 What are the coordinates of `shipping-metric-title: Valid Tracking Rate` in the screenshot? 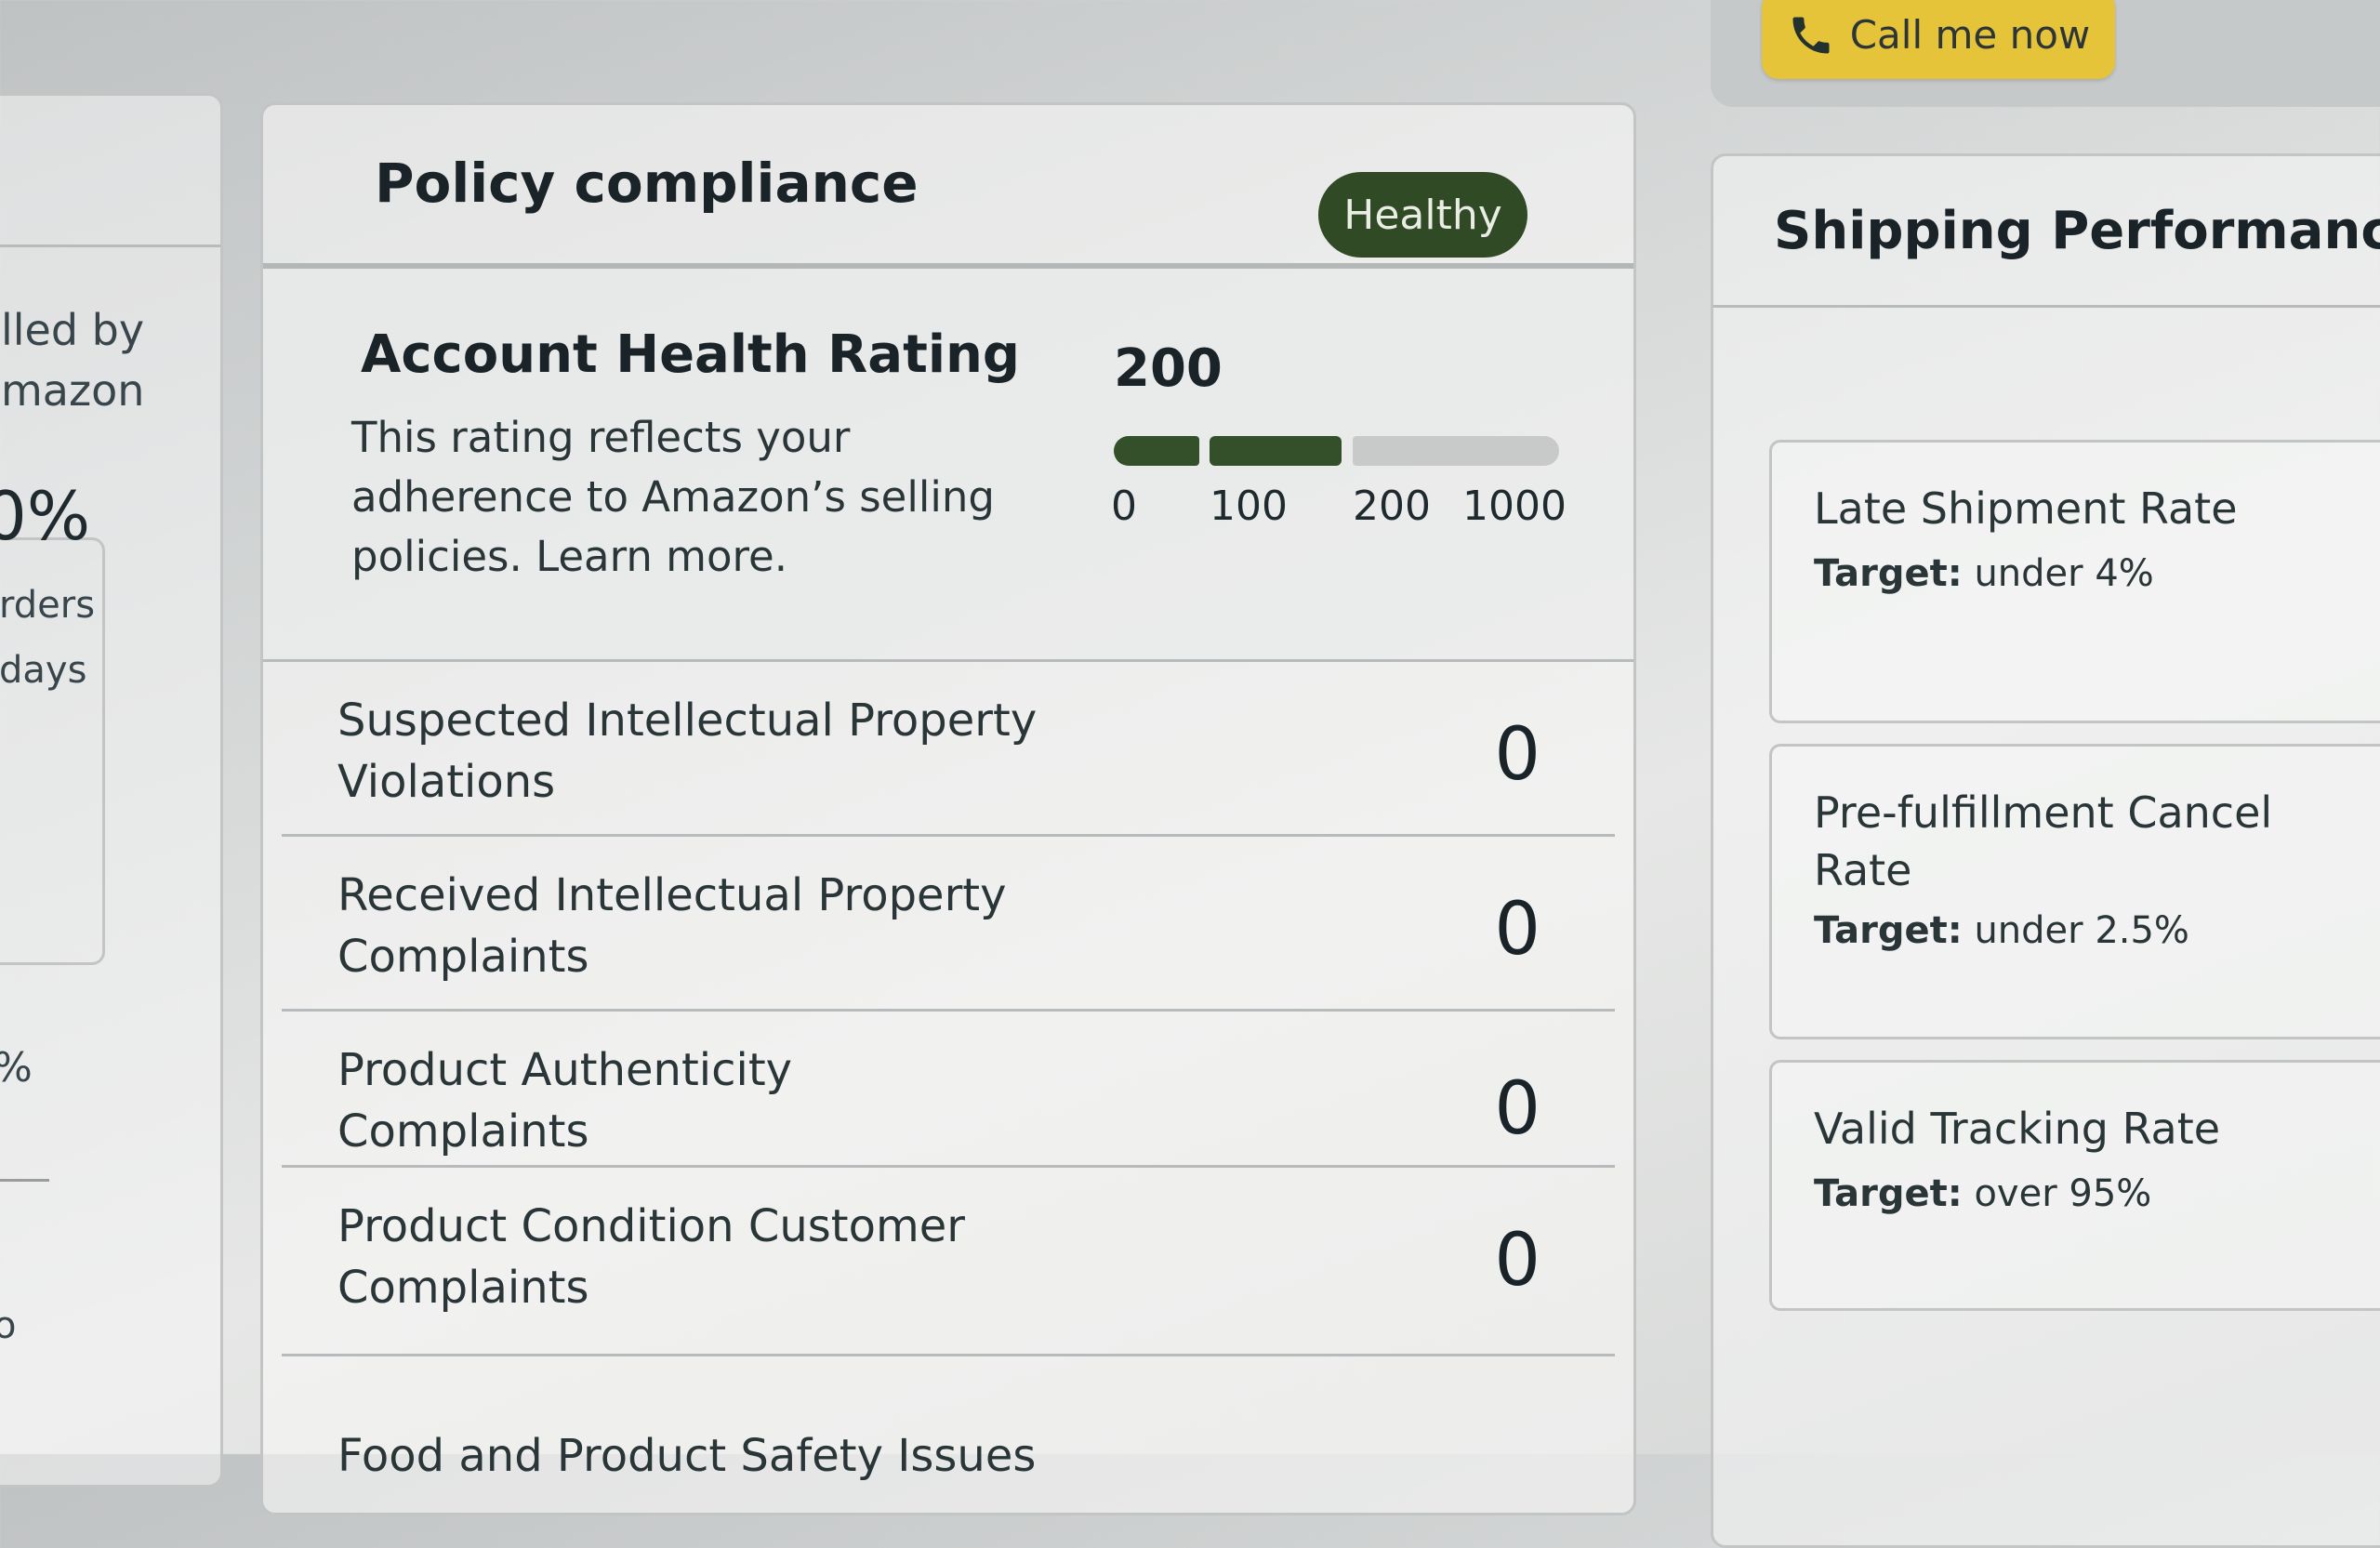 It's located at (2017, 1129).